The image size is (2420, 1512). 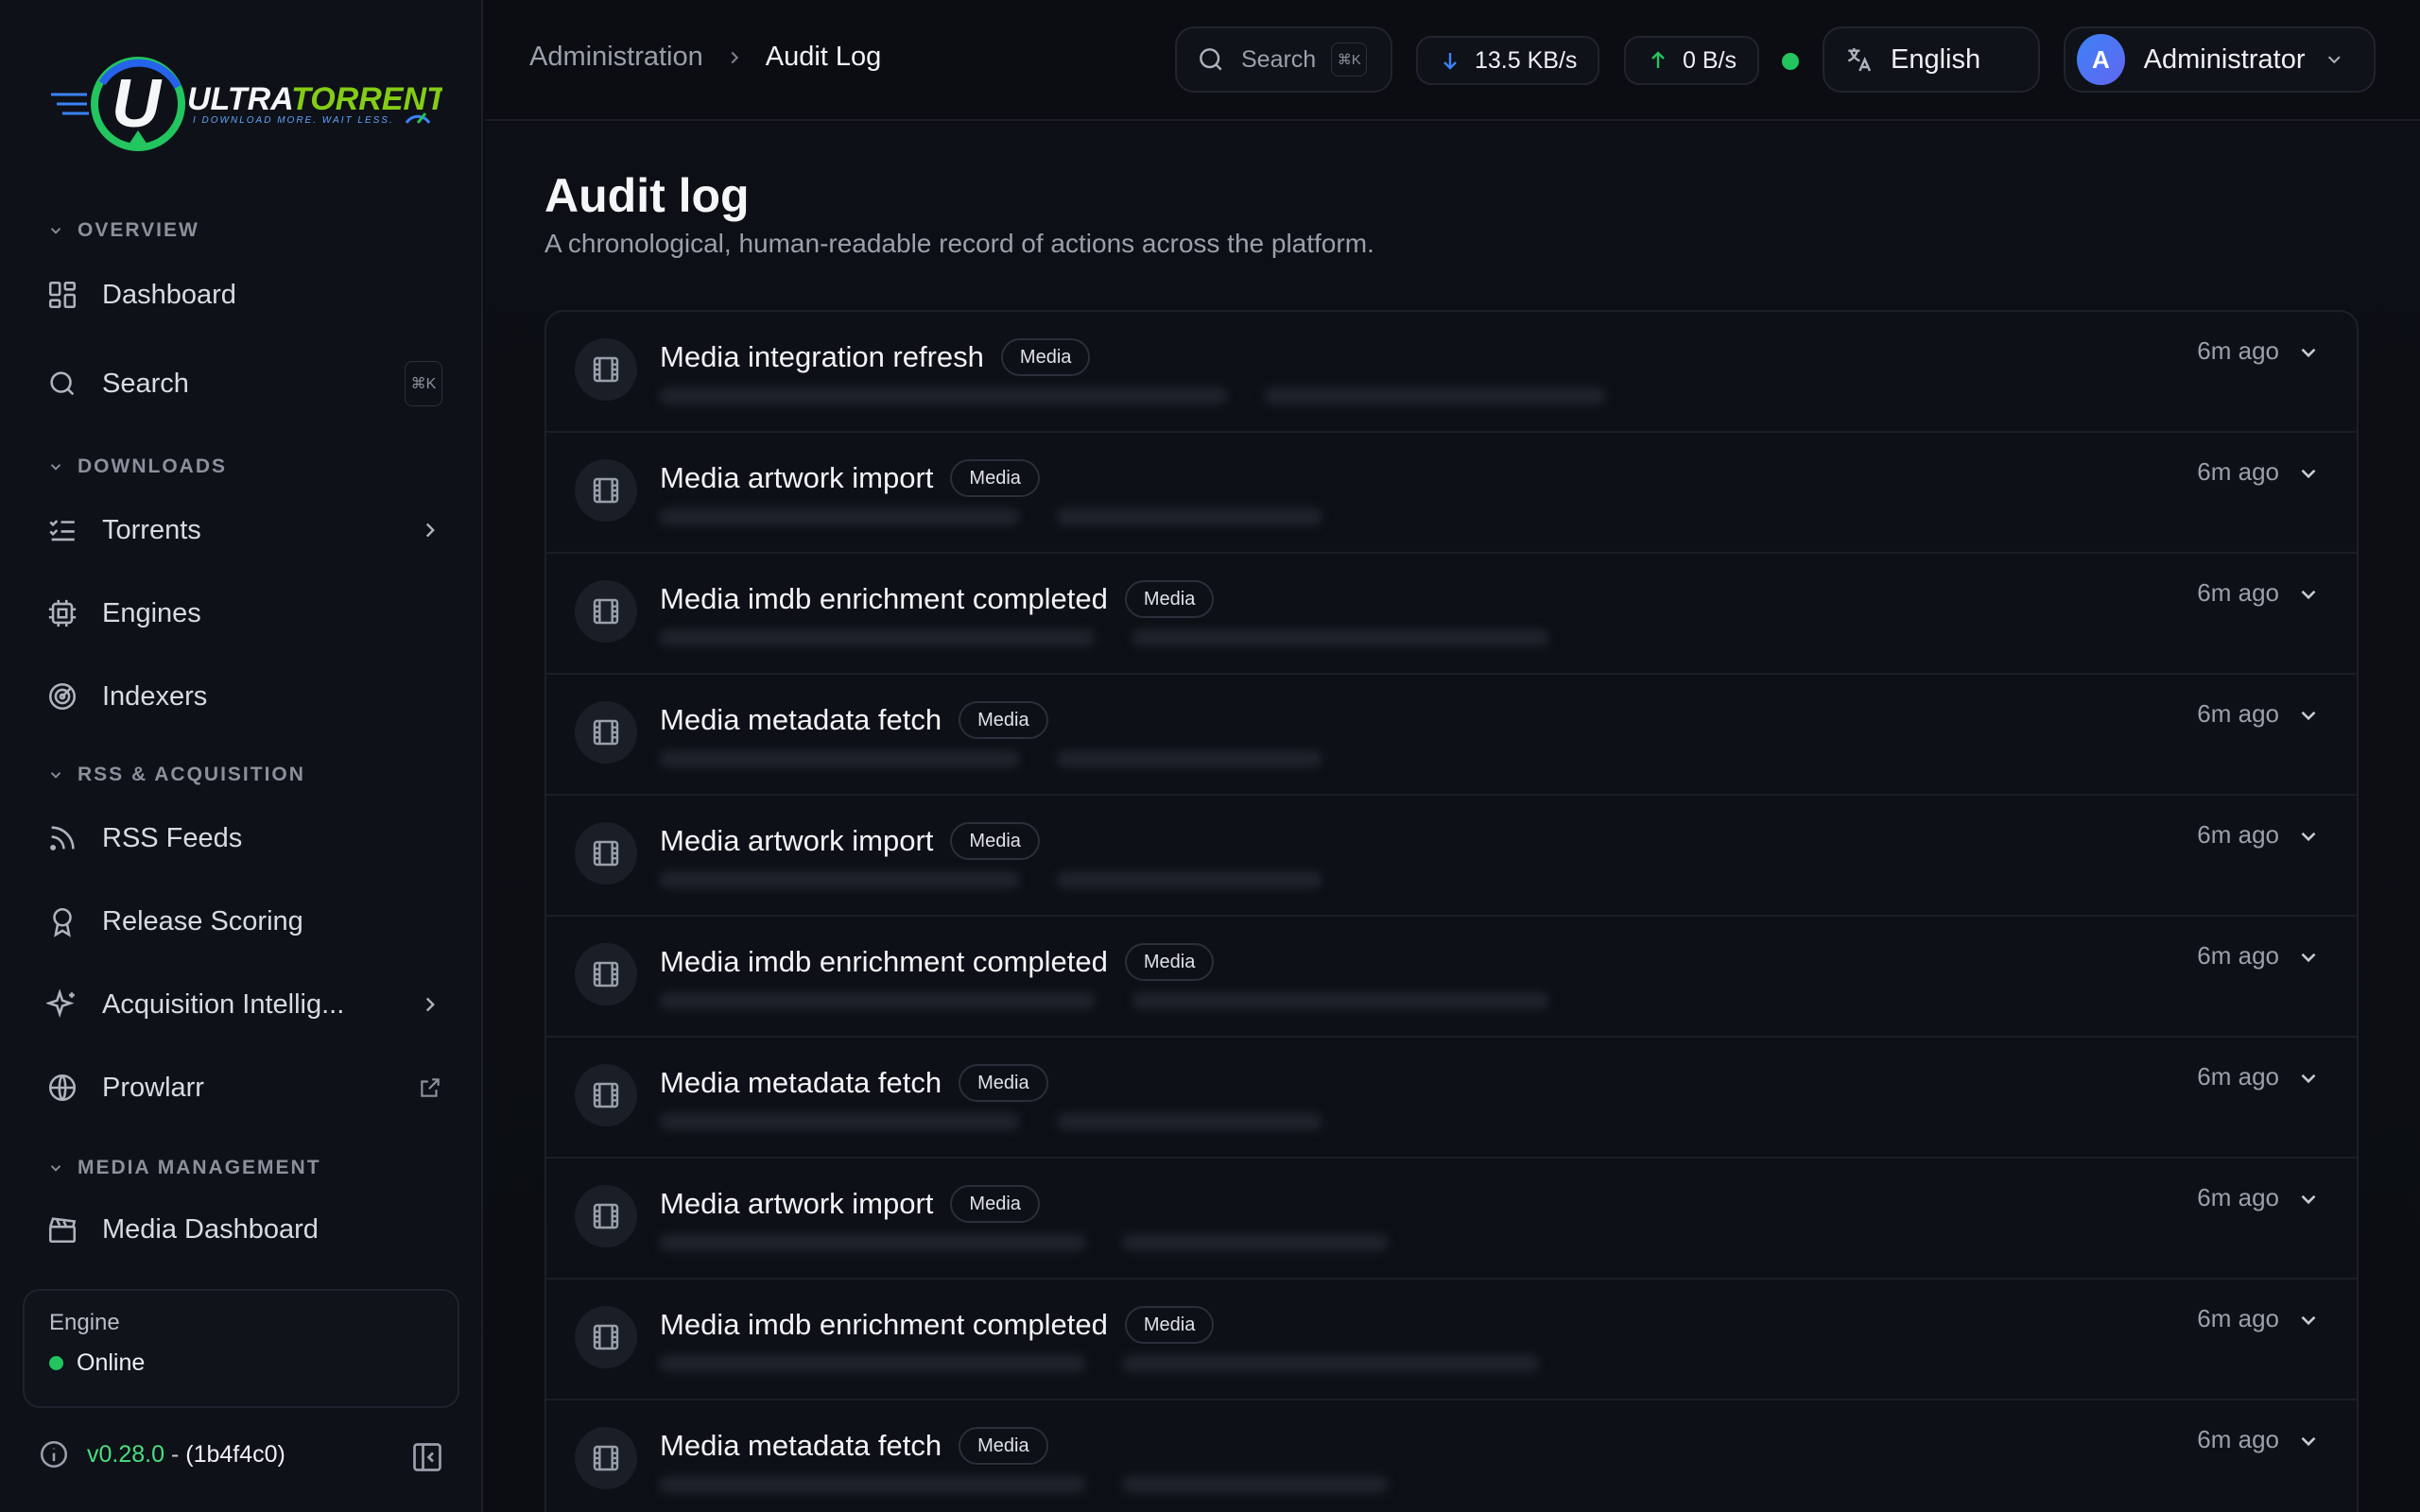 What do you see at coordinates (1211, 59) in the screenshot?
I see `search-icon` at bounding box center [1211, 59].